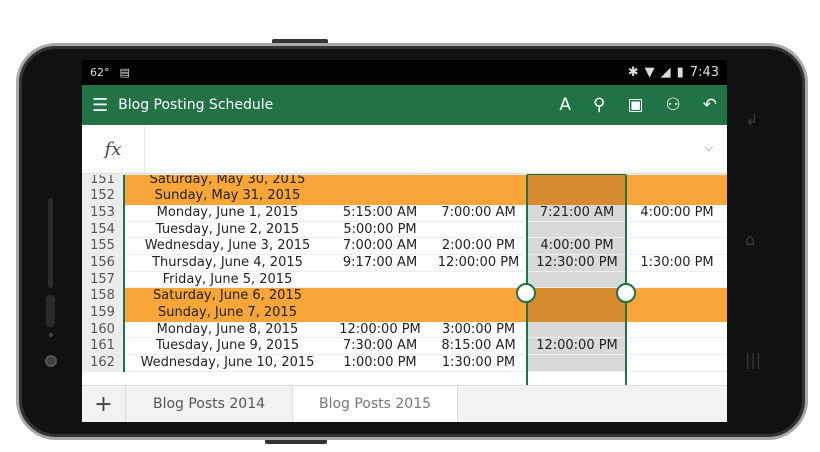 This screenshot has width=820, height=452. I want to click on sheet-tabs: + Blog Posts 2014 Blog Posts 2015, so click(404, 403).